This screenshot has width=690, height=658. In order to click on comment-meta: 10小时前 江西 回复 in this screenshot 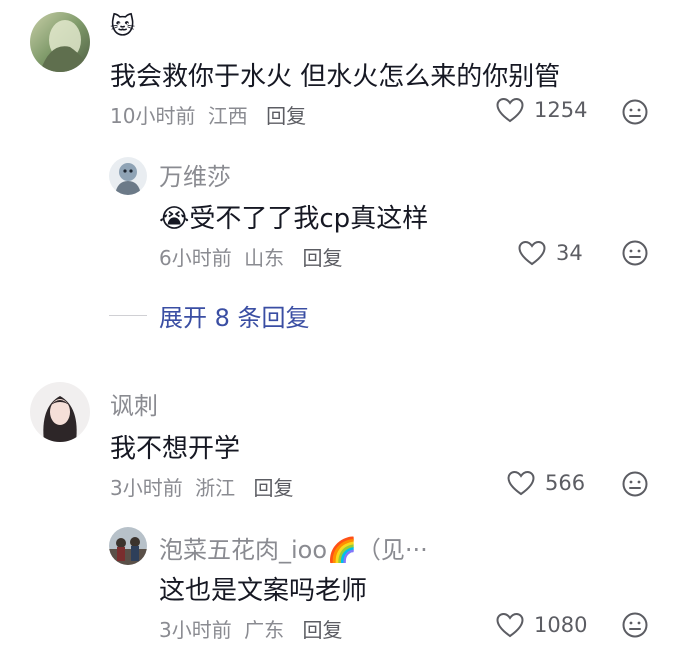, I will do `click(208, 114)`.